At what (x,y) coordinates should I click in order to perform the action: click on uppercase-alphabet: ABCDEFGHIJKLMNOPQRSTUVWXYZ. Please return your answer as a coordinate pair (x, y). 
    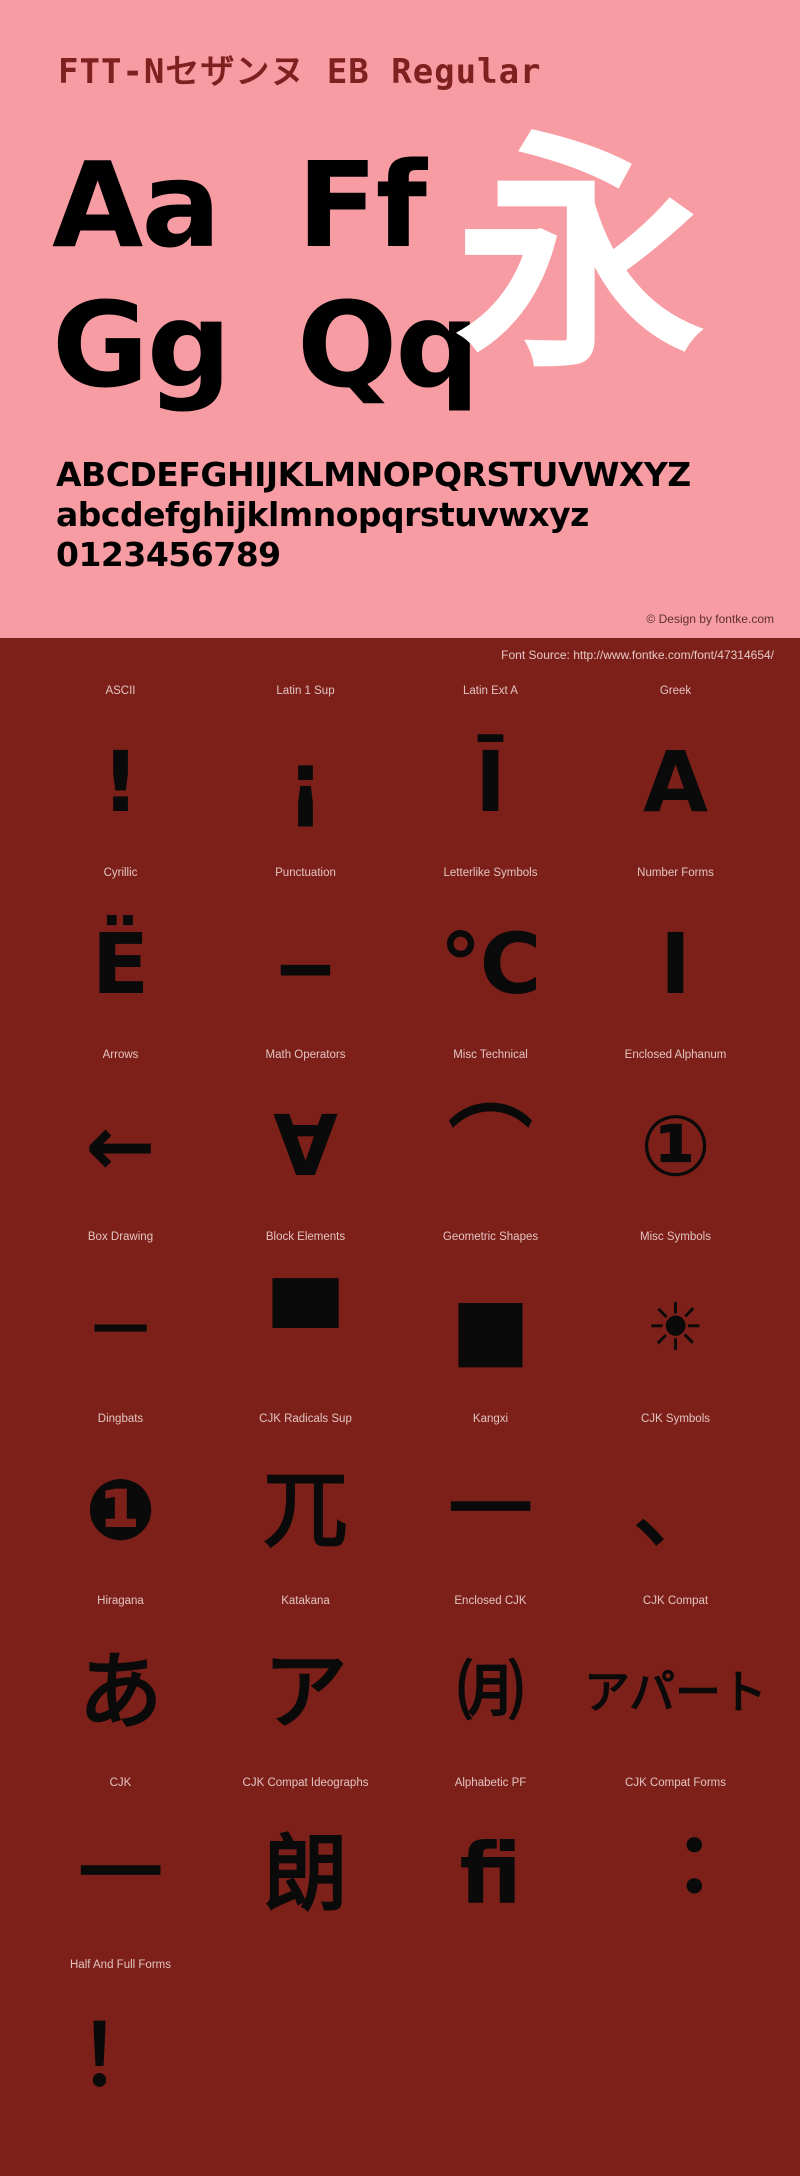
    Looking at the image, I should click on (373, 474).